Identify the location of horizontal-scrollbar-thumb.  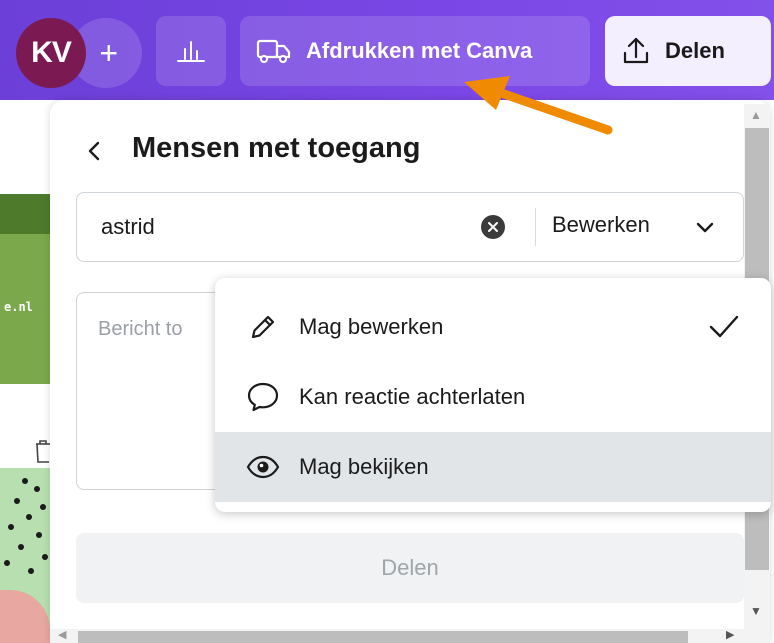
(383, 637).